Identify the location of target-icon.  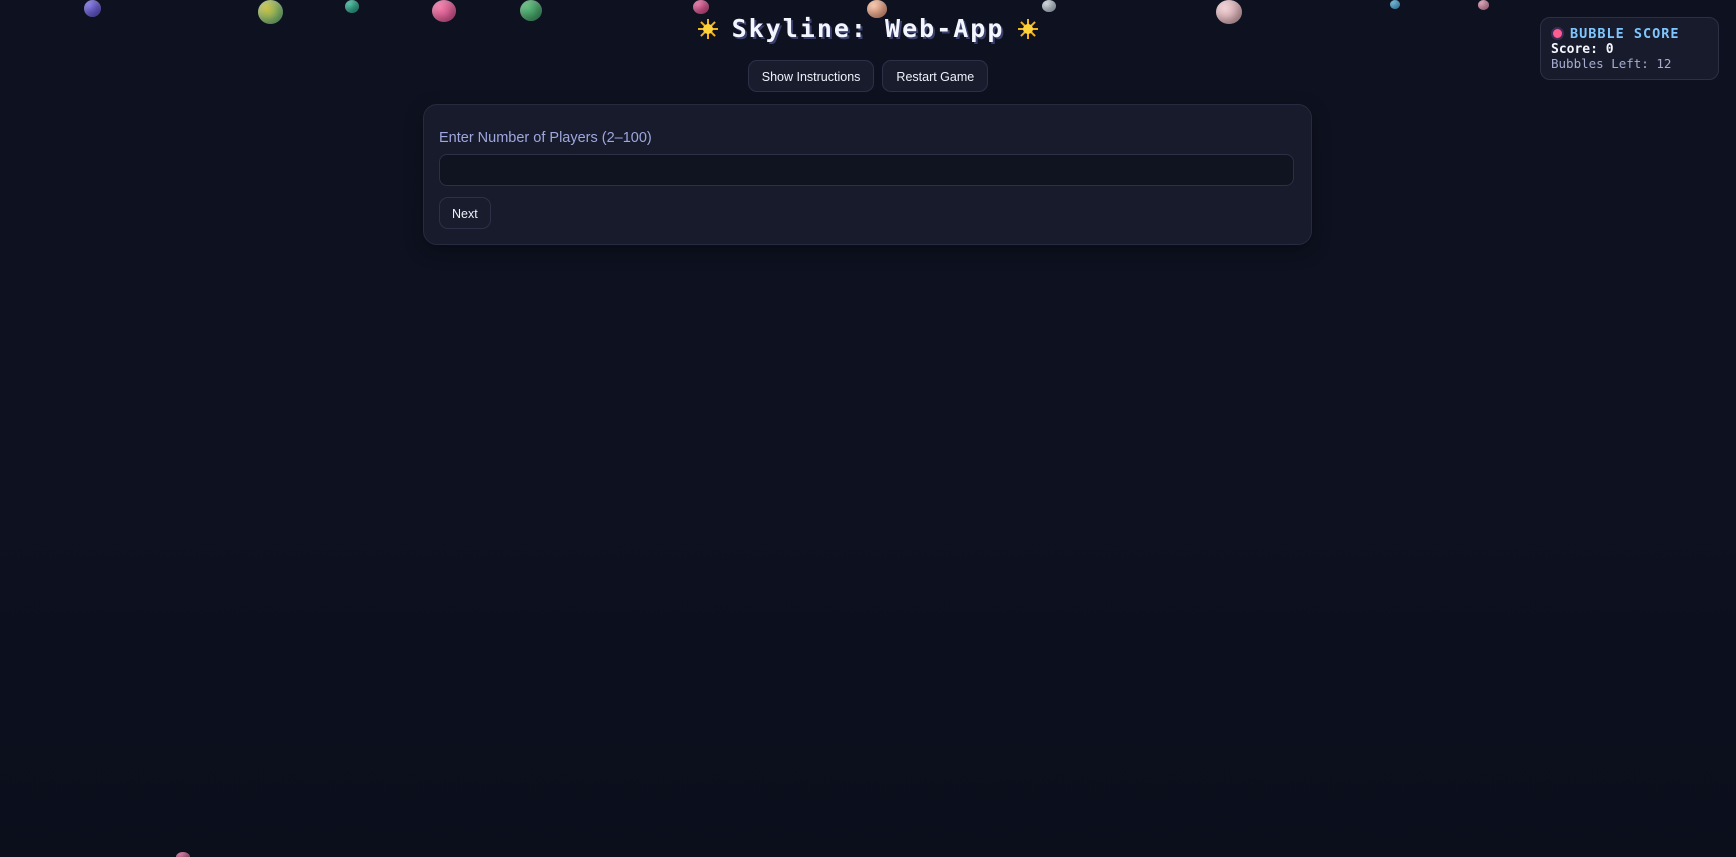
(1557, 33).